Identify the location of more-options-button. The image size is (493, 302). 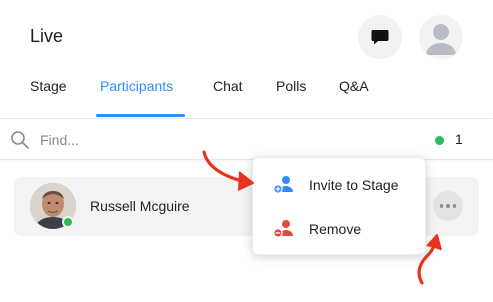
(448, 206).